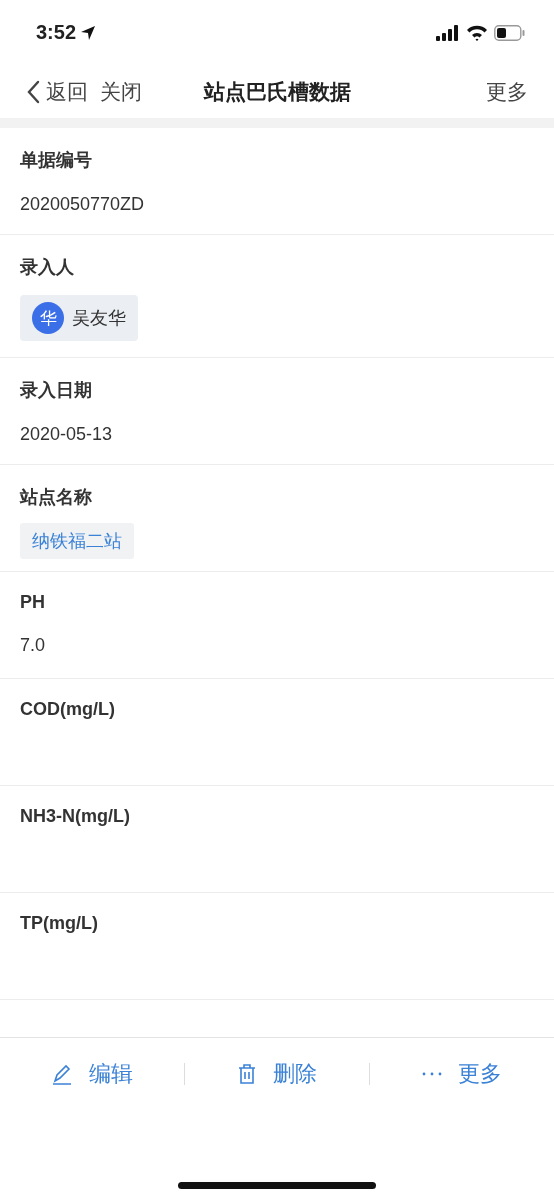 The height and width of the screenshot is (1200, 554). Describe the element at coordinates (277, 91) in the screenshot. I see `page-title: 站点巴氏槽数据` at that location.